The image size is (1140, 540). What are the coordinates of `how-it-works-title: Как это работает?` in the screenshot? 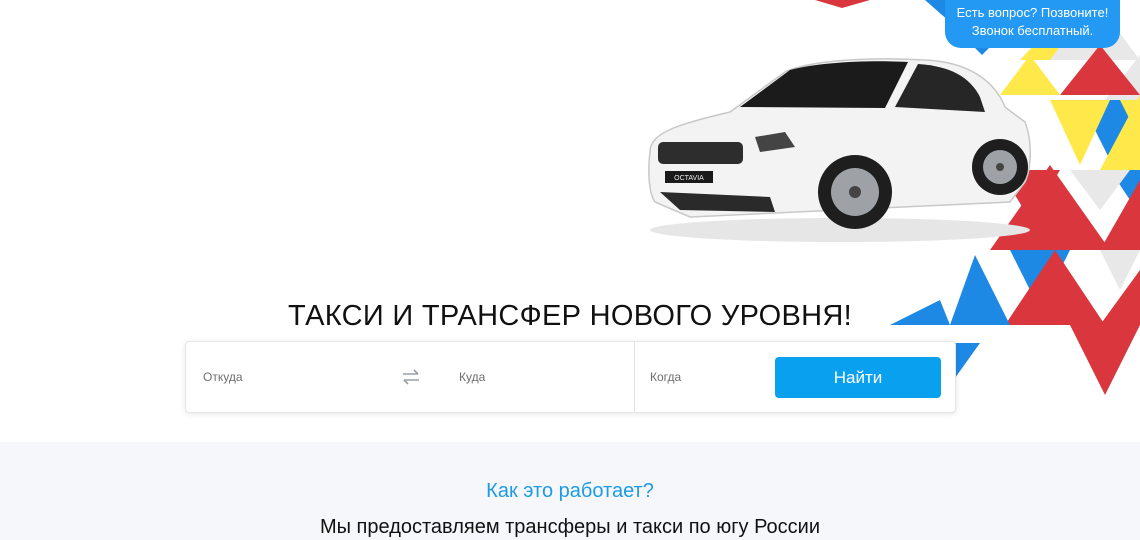 It's located at (570, 491).